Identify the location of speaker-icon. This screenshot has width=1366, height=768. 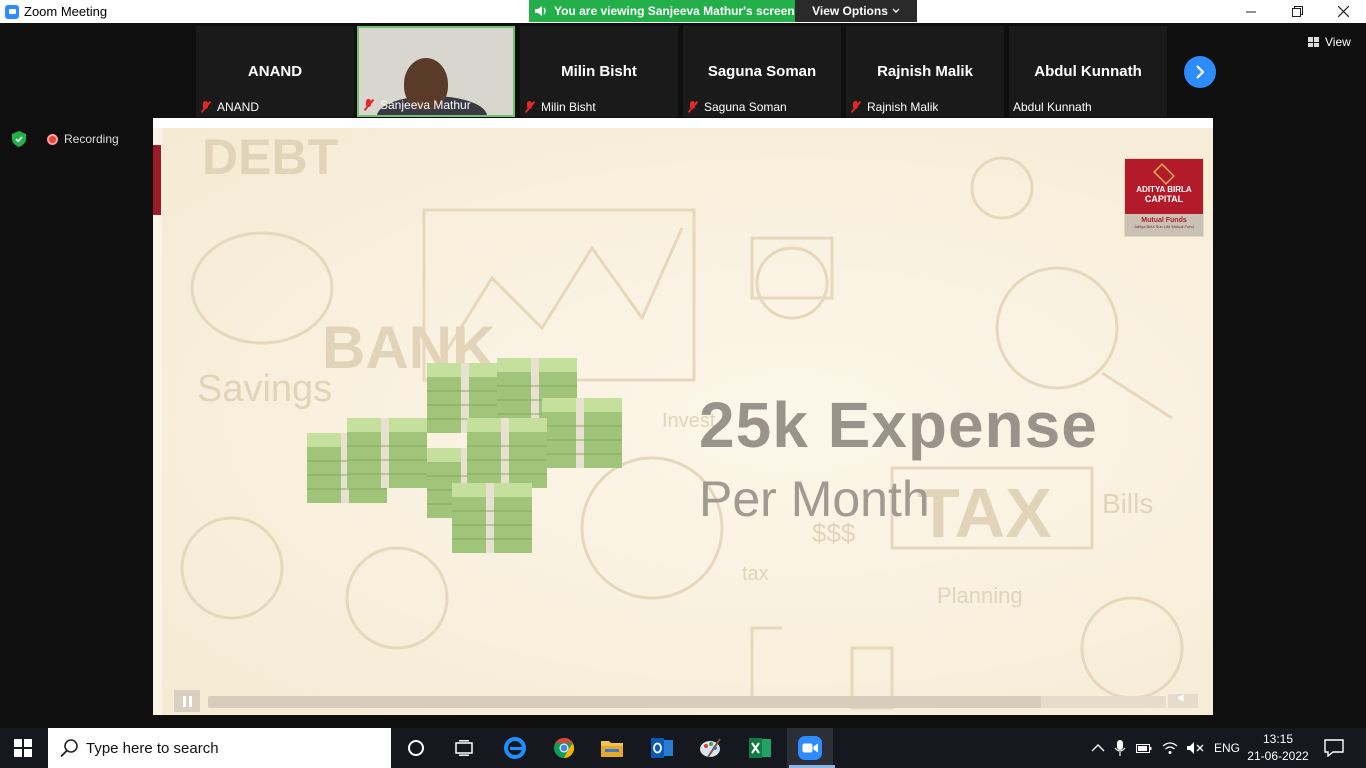
(540, 11).